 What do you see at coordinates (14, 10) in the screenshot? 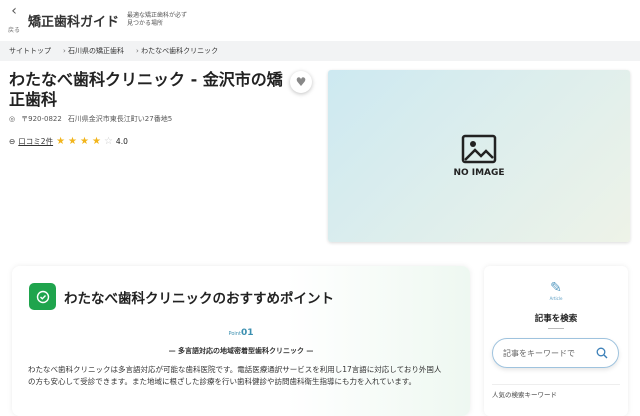
I see `chevron-left-icon: ‹` at bounding box center [14, 10].